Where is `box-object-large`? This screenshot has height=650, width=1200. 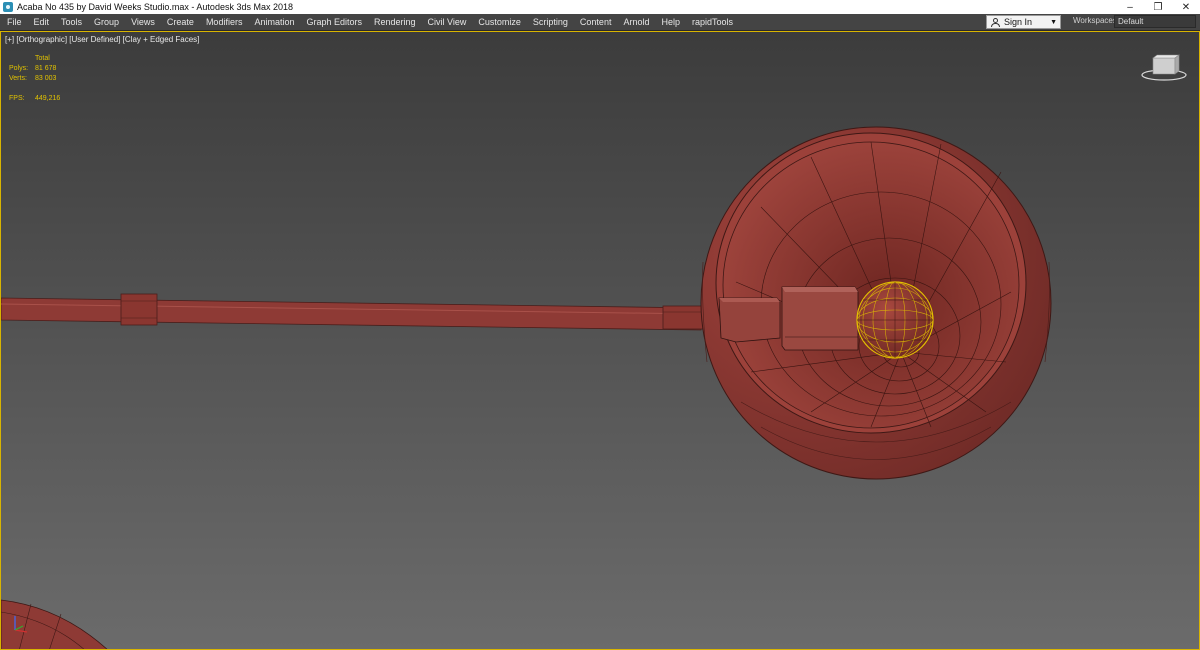
box-object-large is located at coordinates (820, 318).